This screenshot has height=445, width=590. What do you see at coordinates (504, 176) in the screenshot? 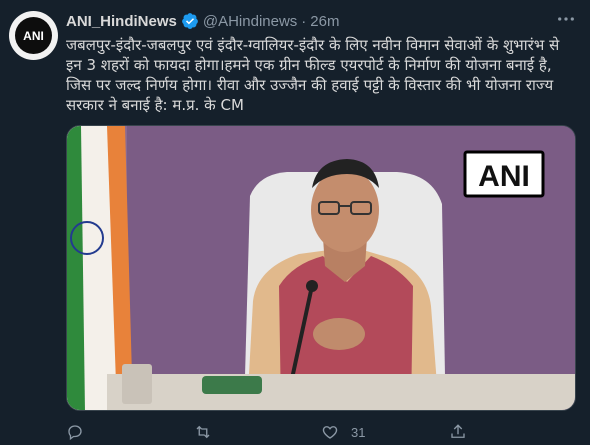
I see `ani-watermark: ANI` at bounding box center [504, 176].